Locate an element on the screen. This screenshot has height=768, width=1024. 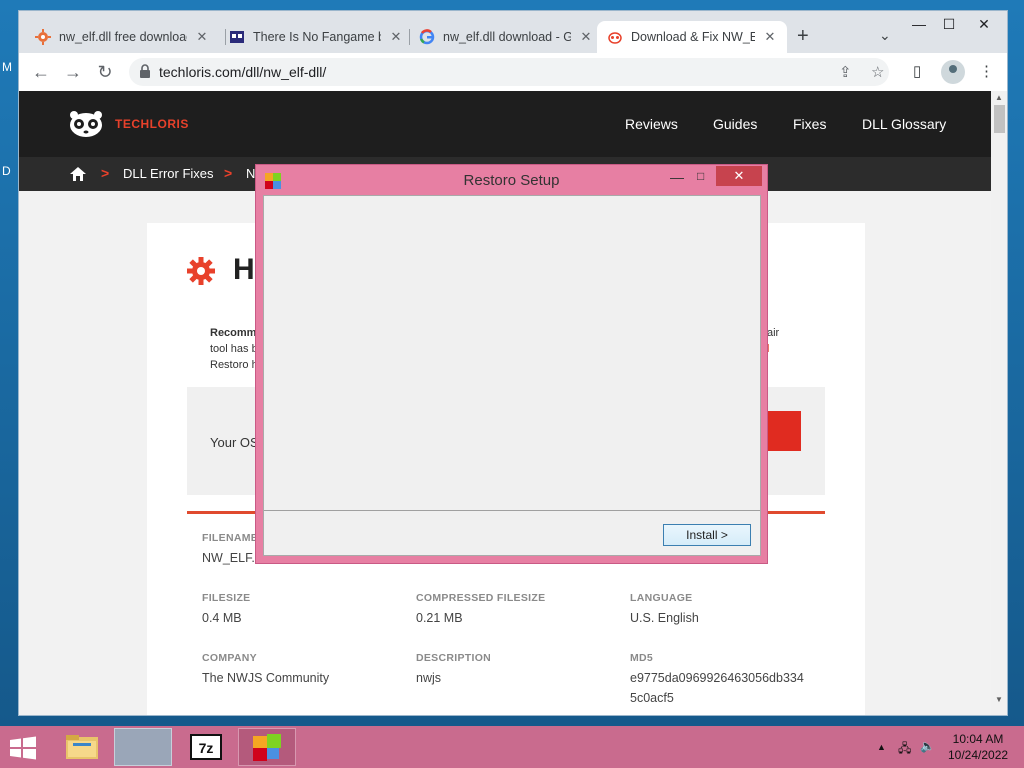
file-explorer-taskbar-button is located at coordinates (82, 747).